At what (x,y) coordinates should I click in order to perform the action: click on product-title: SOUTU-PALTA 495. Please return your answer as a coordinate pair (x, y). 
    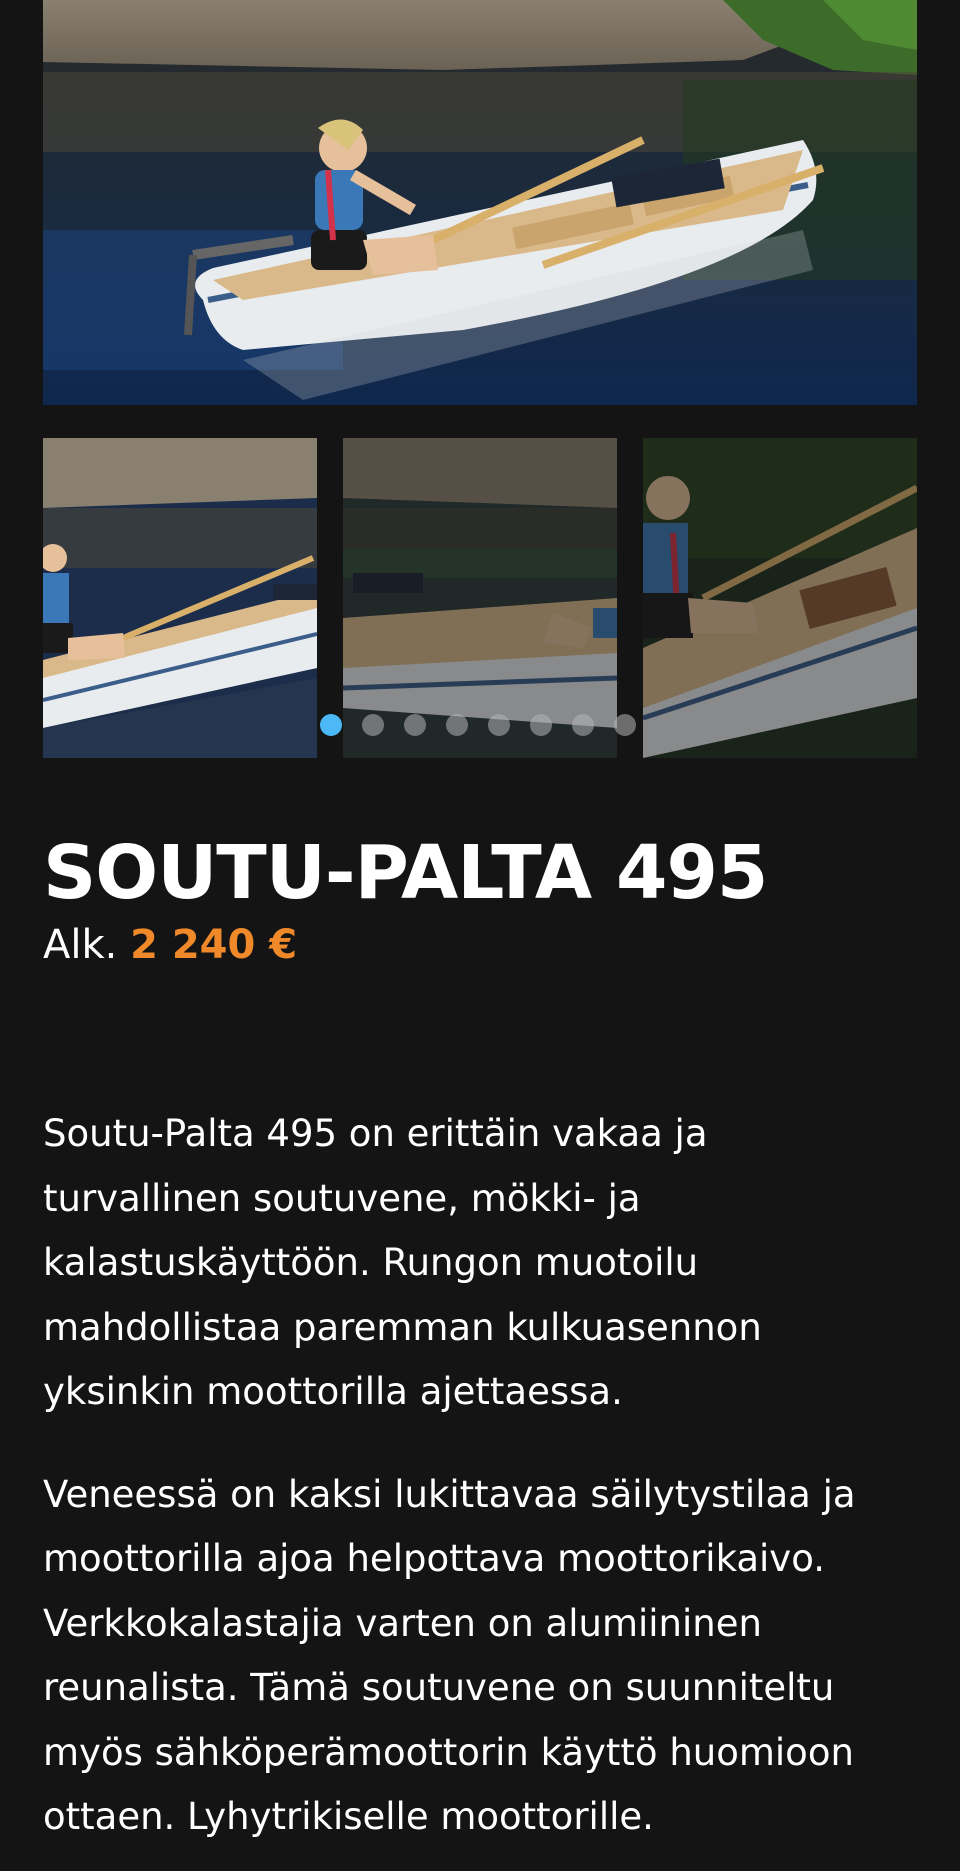
    Looking at the image, I should click on (405, 873).